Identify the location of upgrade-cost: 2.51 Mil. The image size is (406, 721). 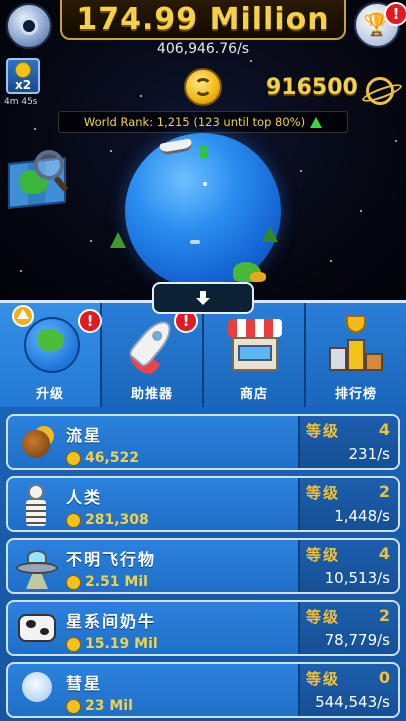
(111, 582).